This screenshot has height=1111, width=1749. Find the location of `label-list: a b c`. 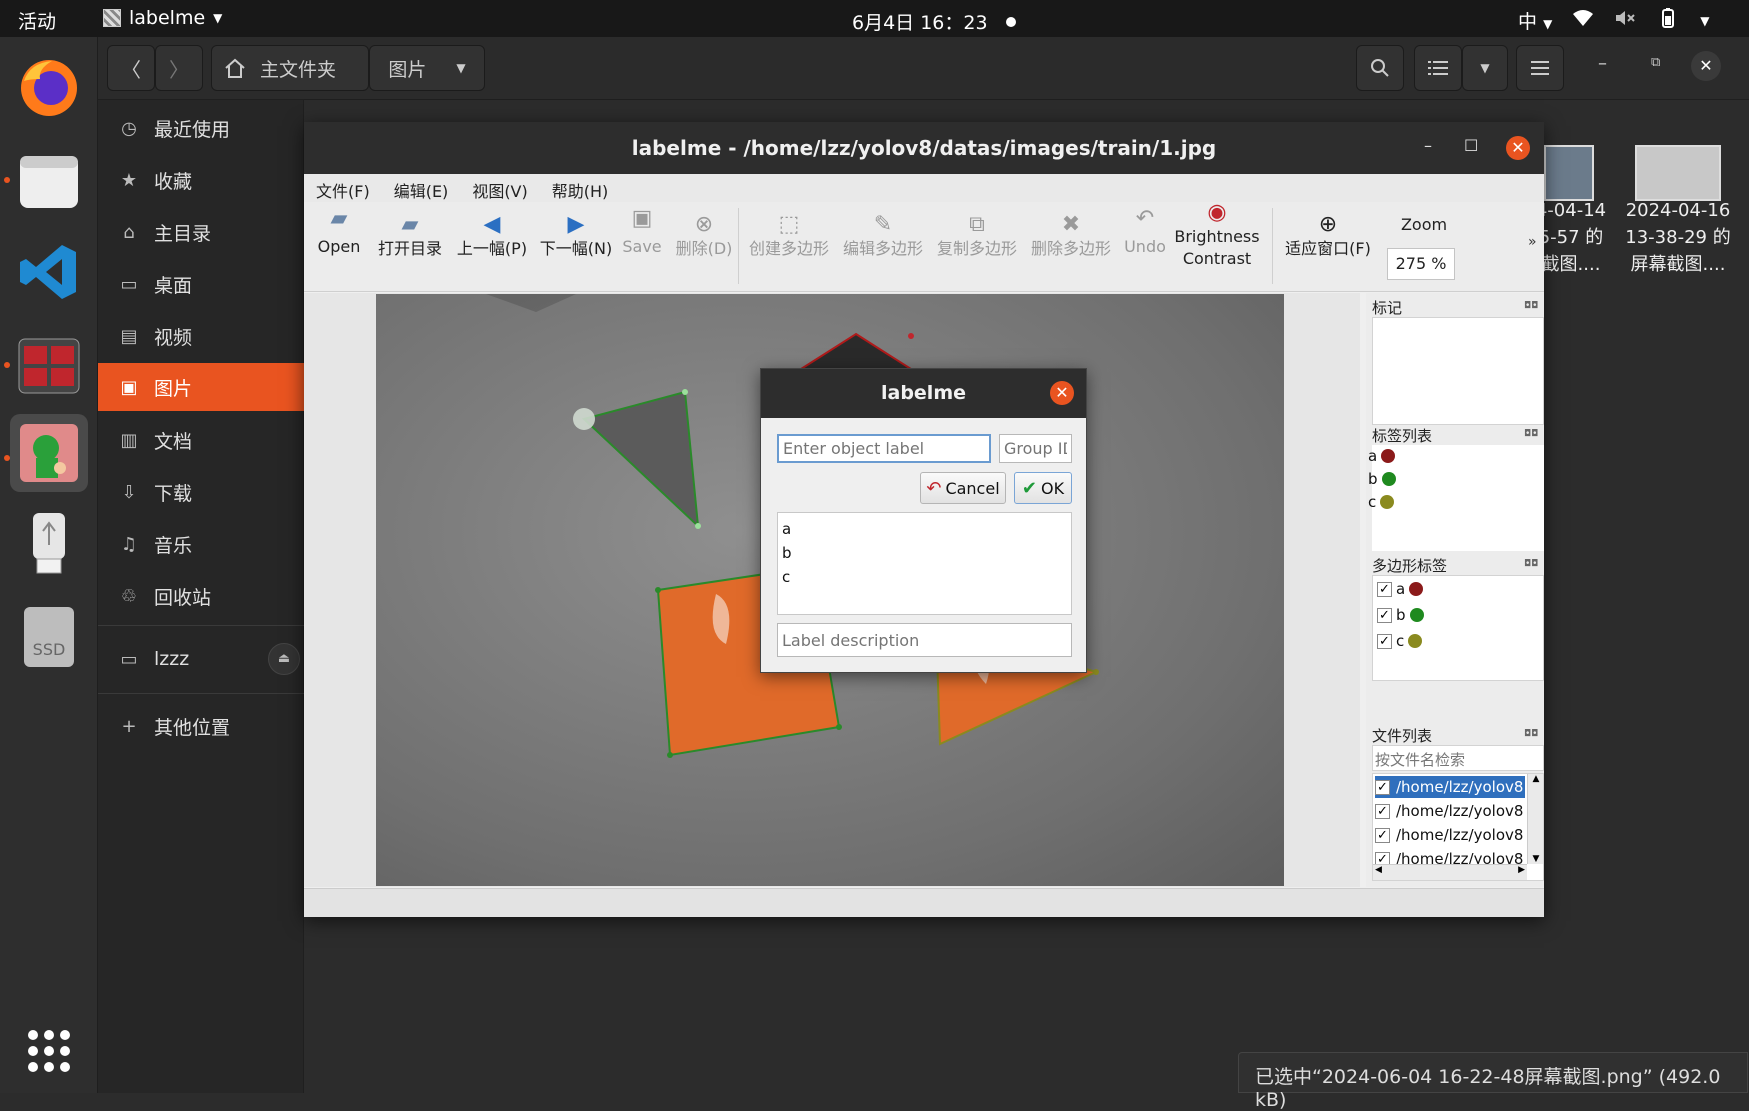

label-list: a b c is located at coordinates (1456, 498).